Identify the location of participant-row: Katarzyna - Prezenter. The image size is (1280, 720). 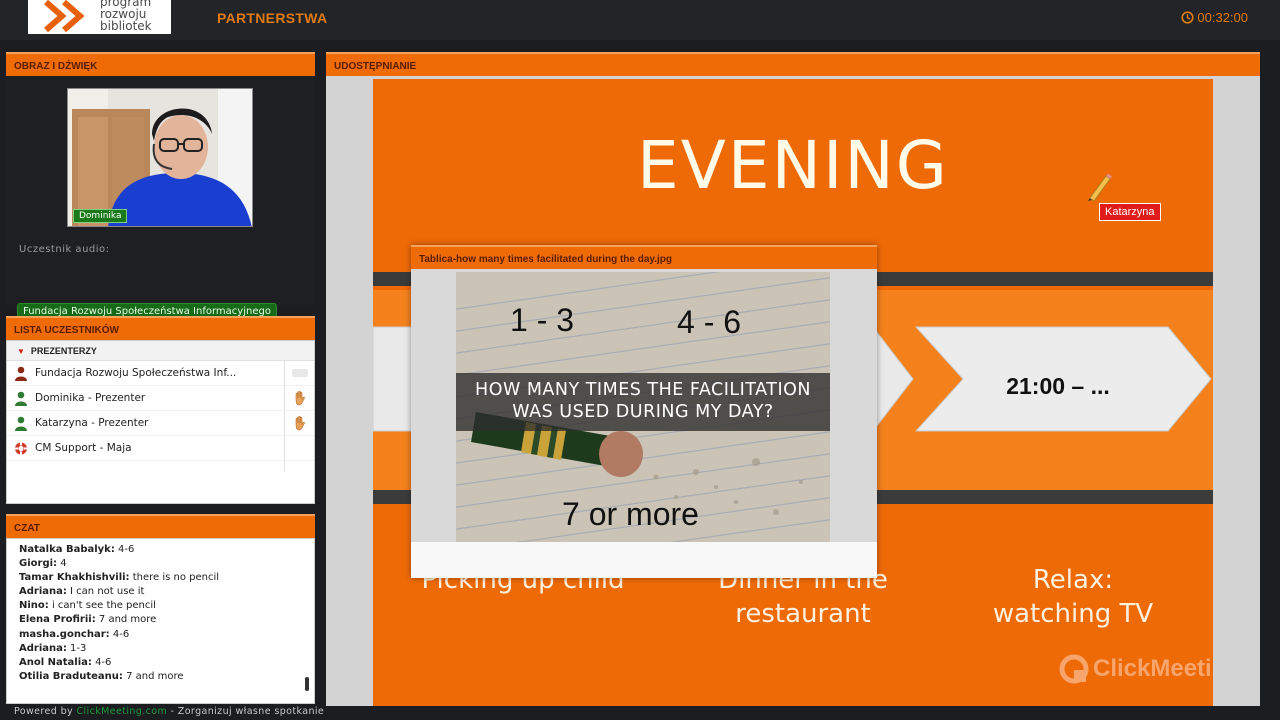
(160, 423).